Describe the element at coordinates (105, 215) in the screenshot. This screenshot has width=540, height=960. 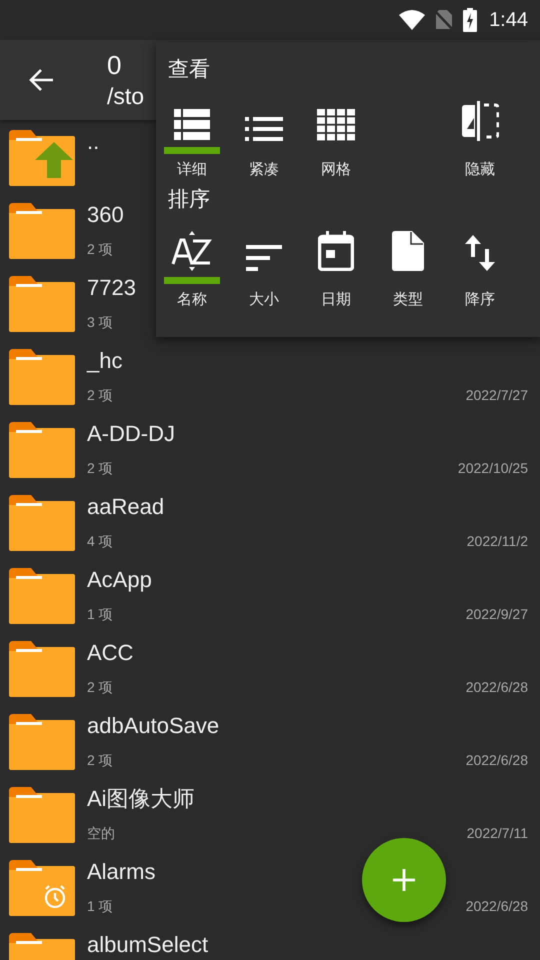
I see `file-name: 360` at that location.